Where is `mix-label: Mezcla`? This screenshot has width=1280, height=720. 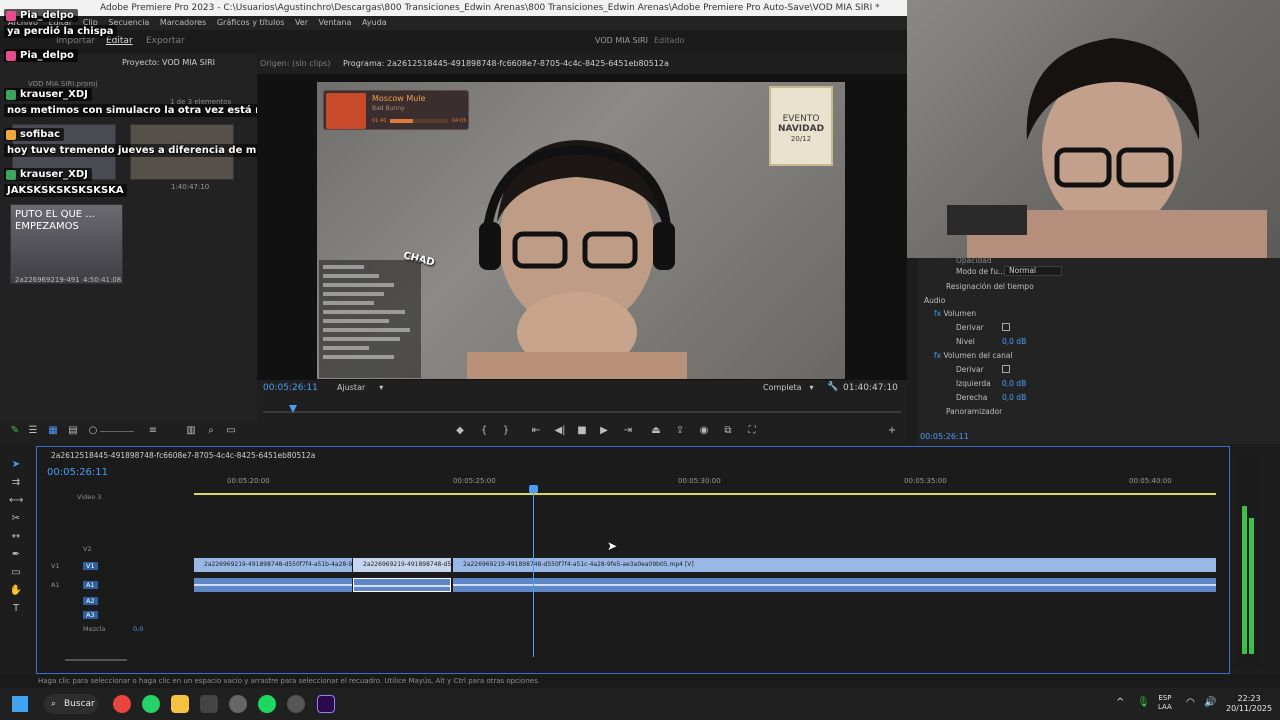
mix-label: Mezcla is located at coordinates (94, 629).